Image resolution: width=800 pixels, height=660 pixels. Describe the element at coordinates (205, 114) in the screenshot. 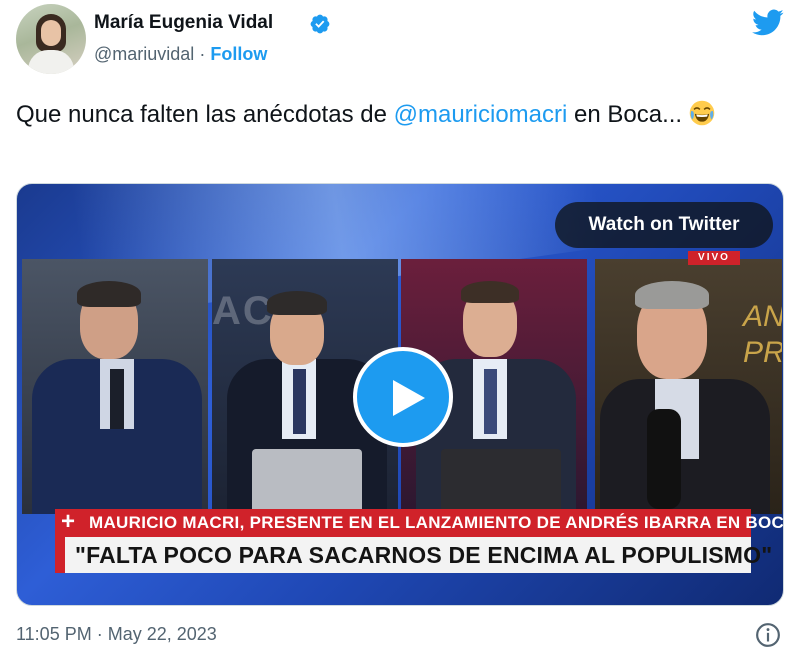

I see `tweet-text-before: Que nunca falten las anécdotas de` at that location.